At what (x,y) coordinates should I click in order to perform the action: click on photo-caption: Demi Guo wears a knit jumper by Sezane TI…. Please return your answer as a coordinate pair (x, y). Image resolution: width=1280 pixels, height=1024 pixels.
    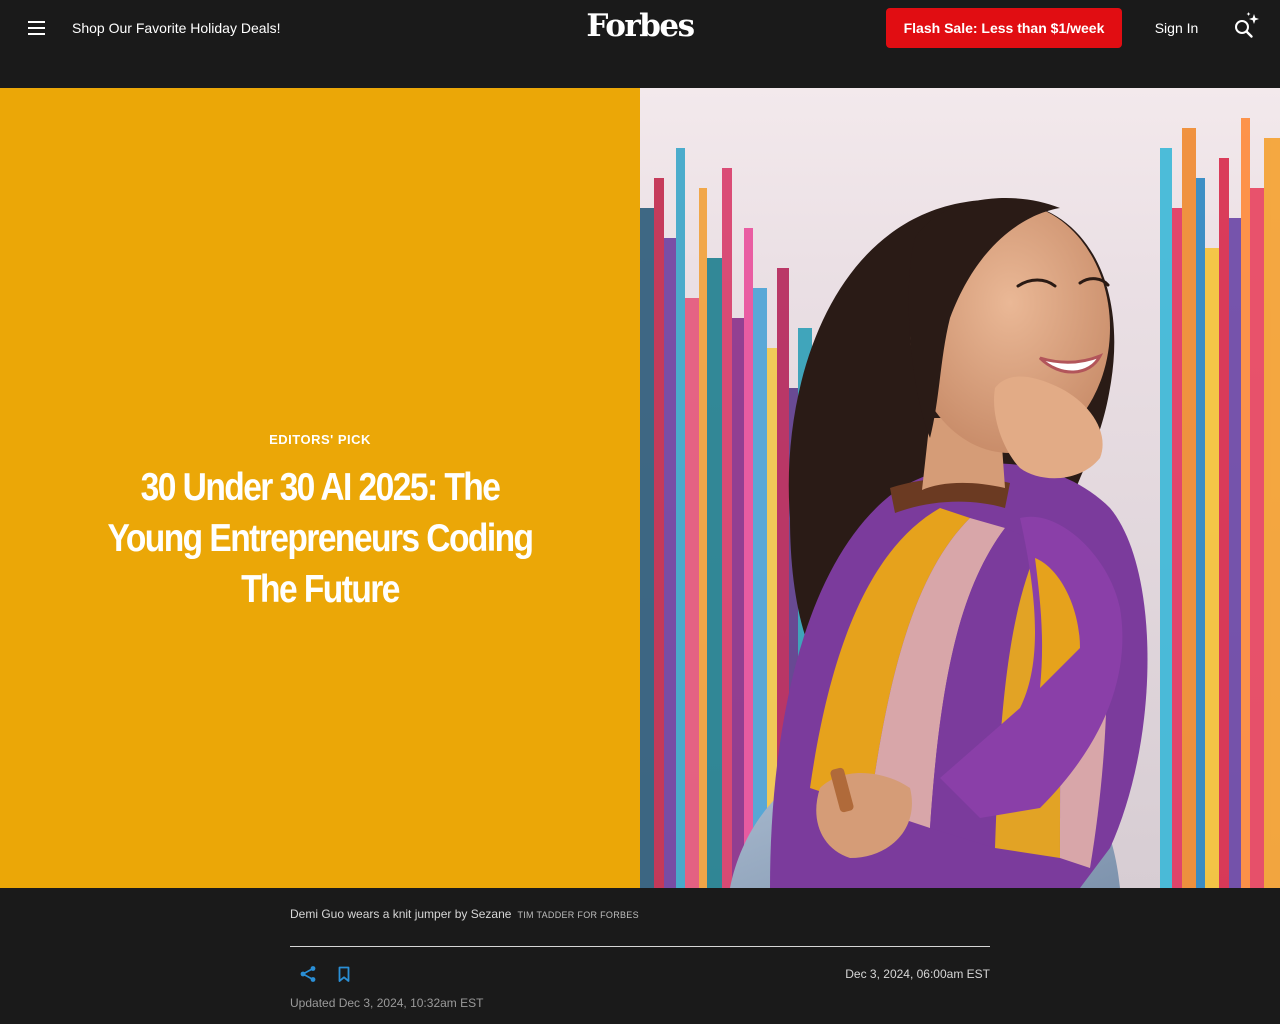
    Looking at the image, I should click on (640, 914).